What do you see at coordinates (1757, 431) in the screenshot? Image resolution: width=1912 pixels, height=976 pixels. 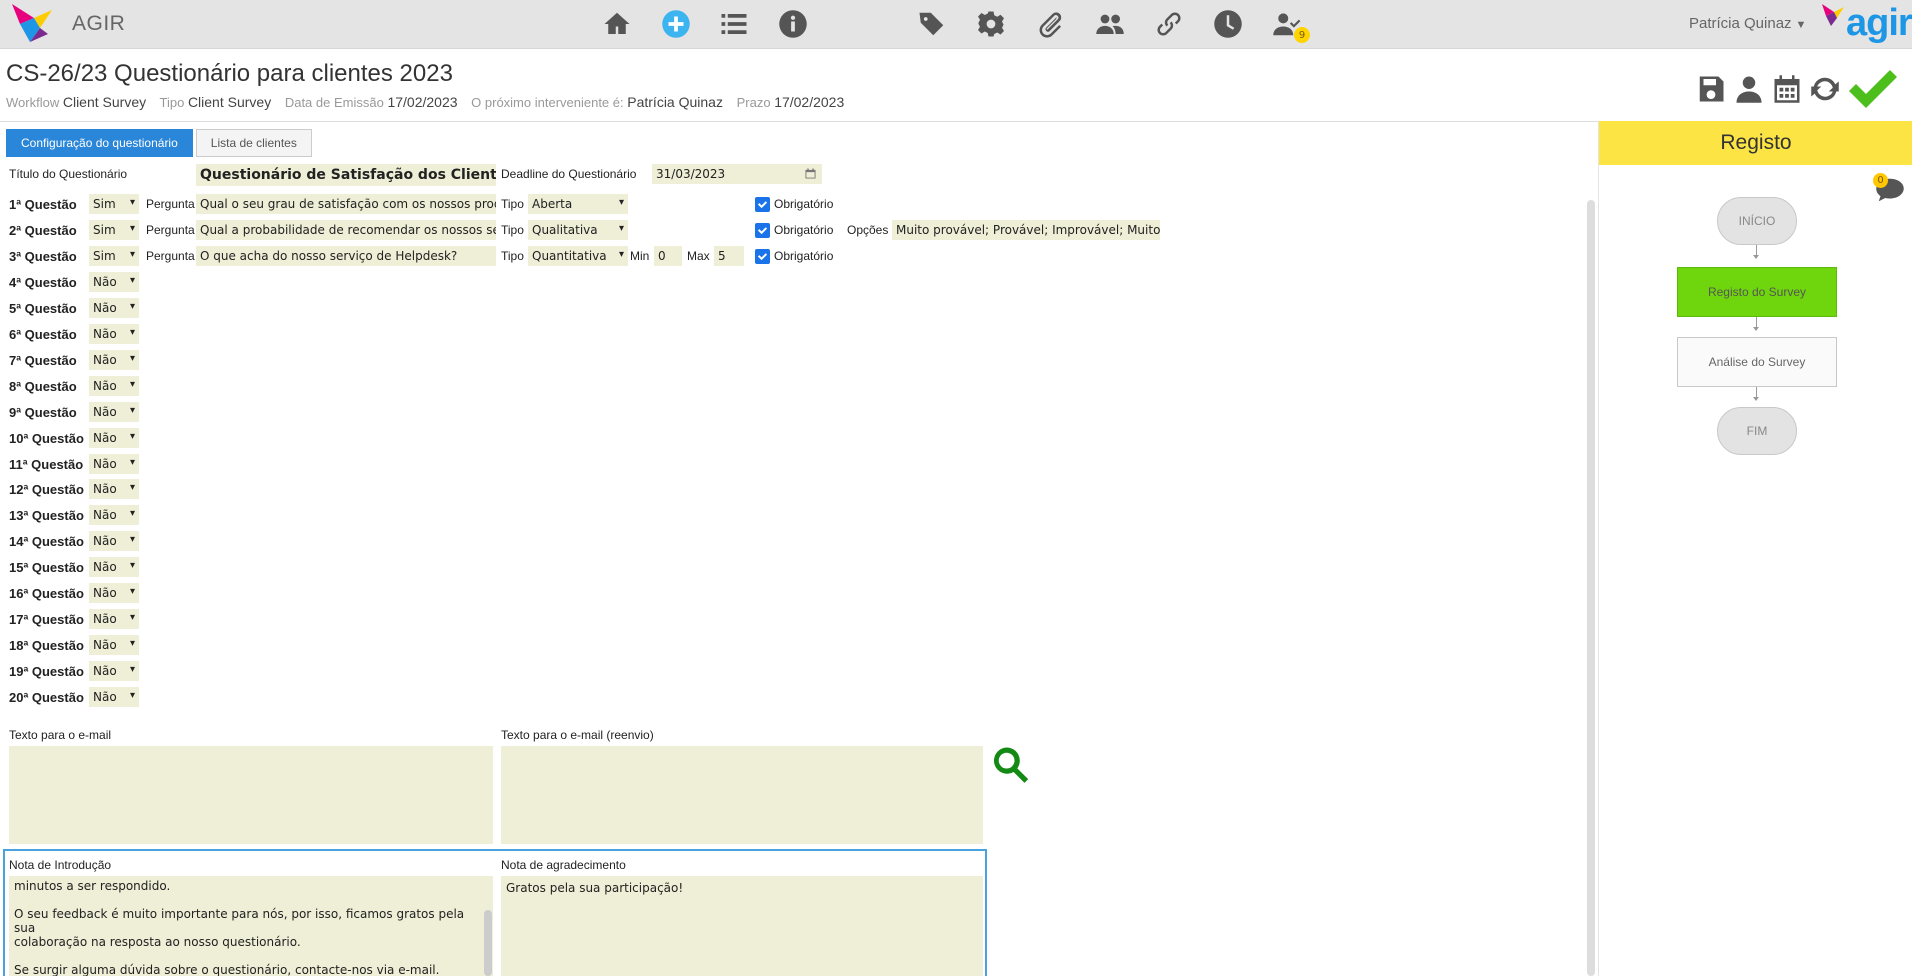 I see `flow-end: FIM` at bounding box center [1757, 431].